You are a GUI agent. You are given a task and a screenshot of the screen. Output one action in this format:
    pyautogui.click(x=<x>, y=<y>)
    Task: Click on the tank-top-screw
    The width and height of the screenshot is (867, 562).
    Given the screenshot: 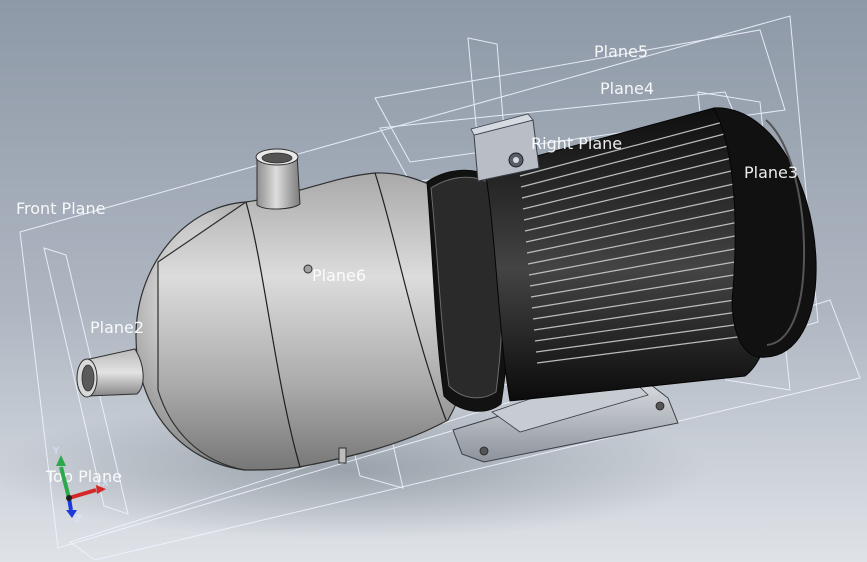 What is the action you would take?
    pyautogui.click(x=308, y=269)
    